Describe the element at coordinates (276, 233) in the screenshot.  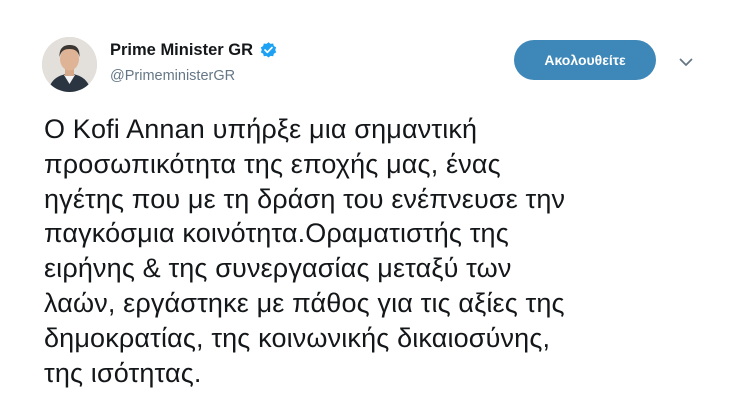
I see `tweet-text-line: παγκόσμια κοινότητα.Οραματιστής της` at that location.